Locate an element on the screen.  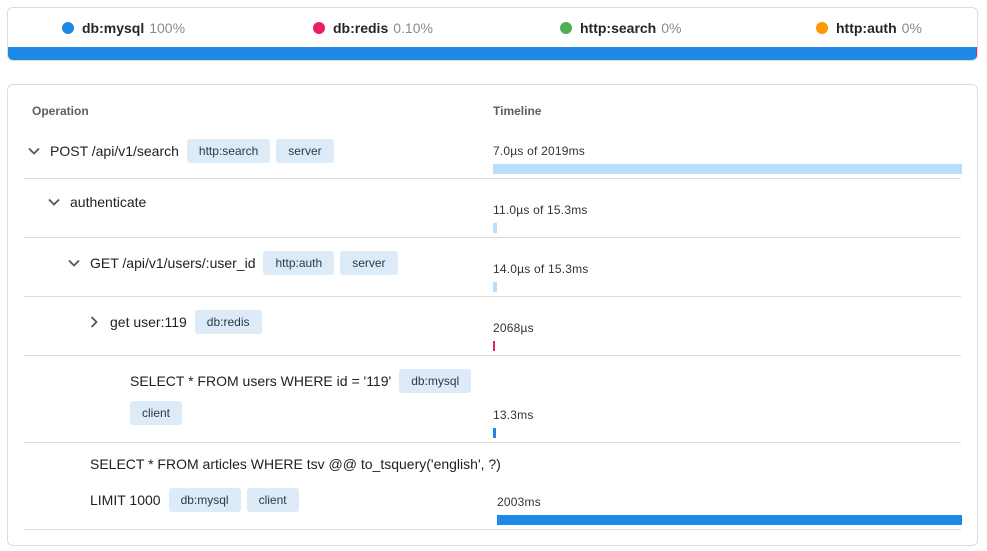
span-duration-label: 2068µs is located at coordinates (513, 328).